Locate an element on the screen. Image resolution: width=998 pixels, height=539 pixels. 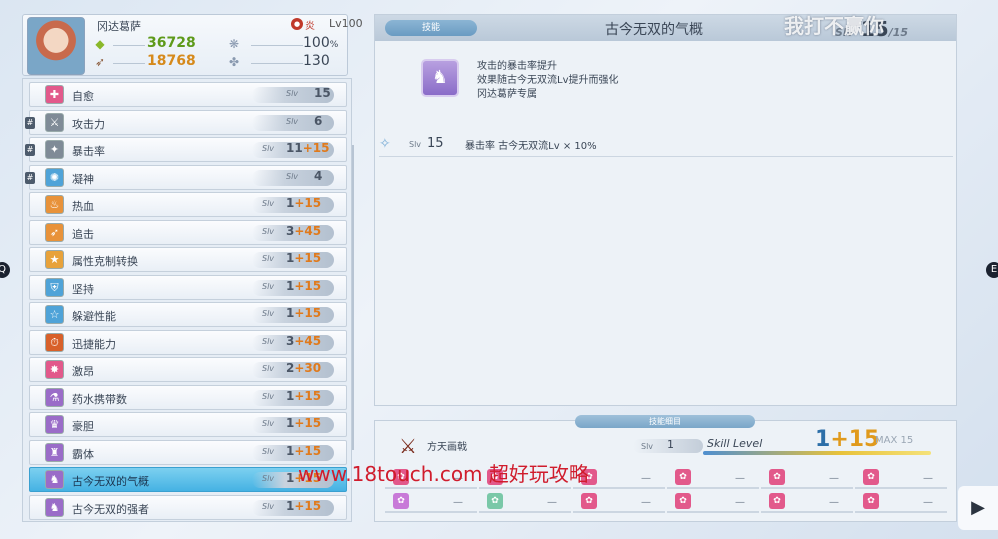
effect-text: 暴击率 古今无双流Lv × 10% is located at coordinates (531, 146).